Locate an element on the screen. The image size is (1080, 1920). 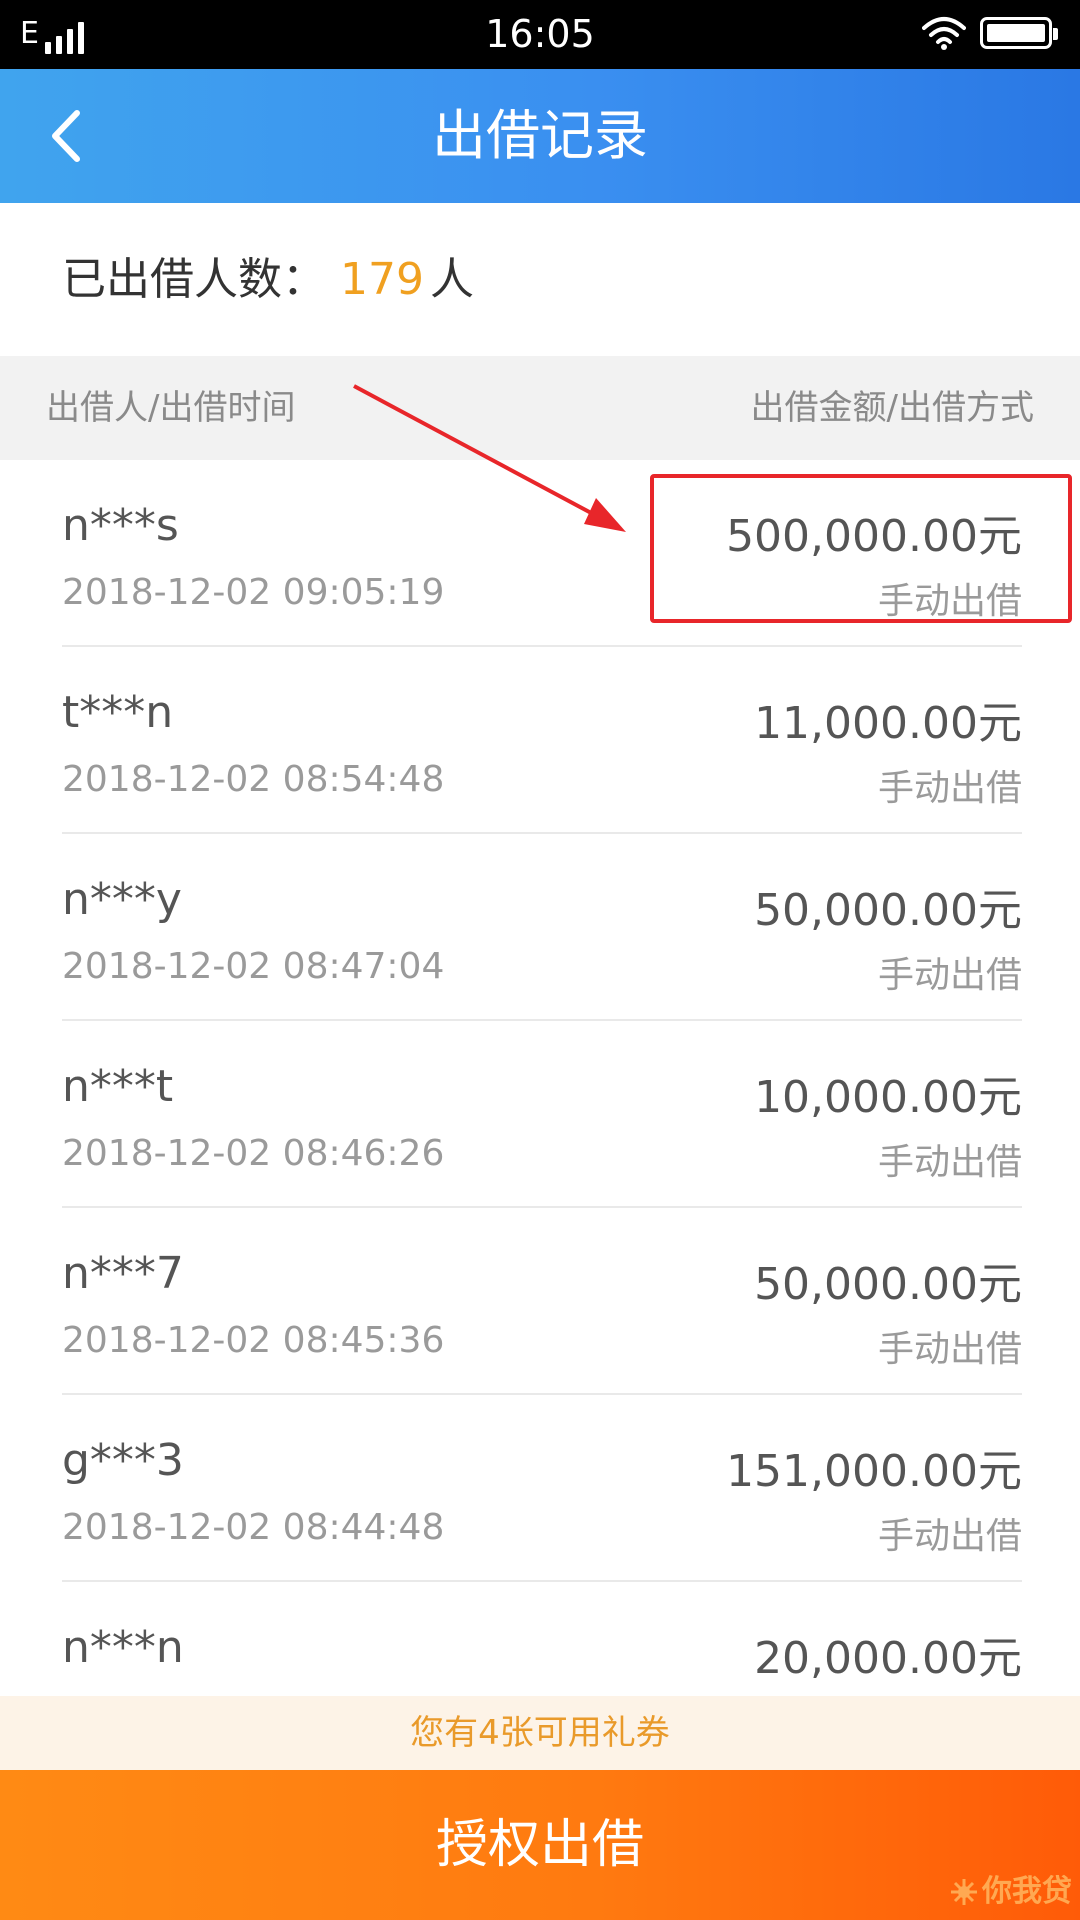
record-lend-amount: 11,000.00元 is located at coordinates (888, 723).